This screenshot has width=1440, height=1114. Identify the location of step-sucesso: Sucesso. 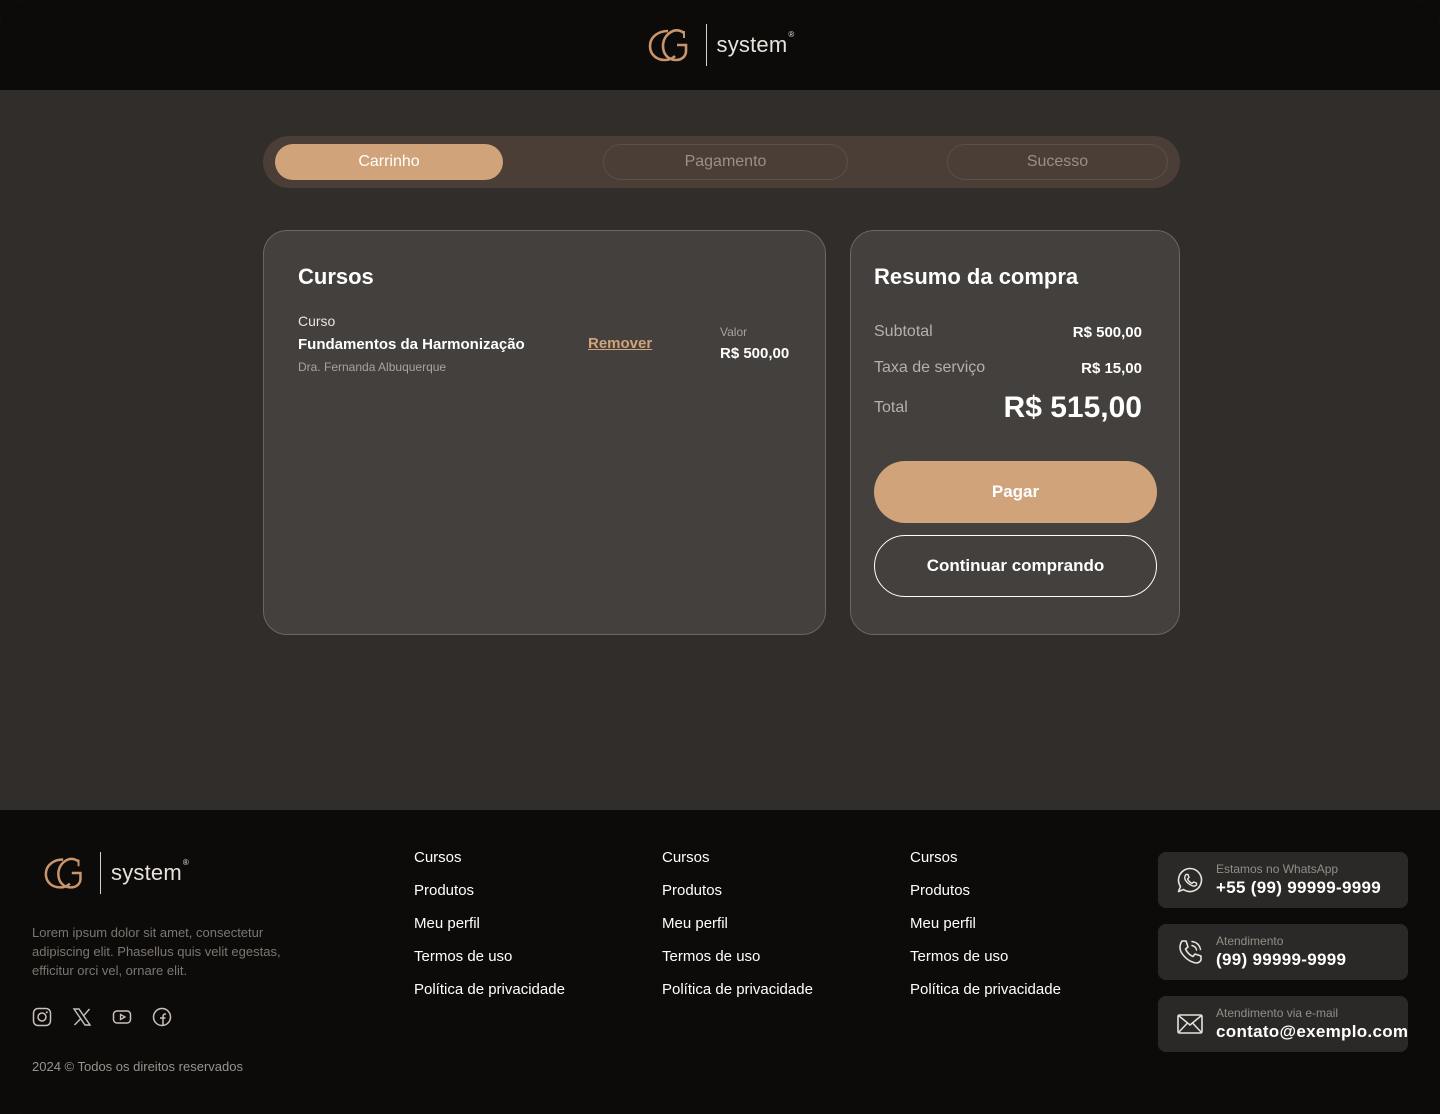
(1057, 162).